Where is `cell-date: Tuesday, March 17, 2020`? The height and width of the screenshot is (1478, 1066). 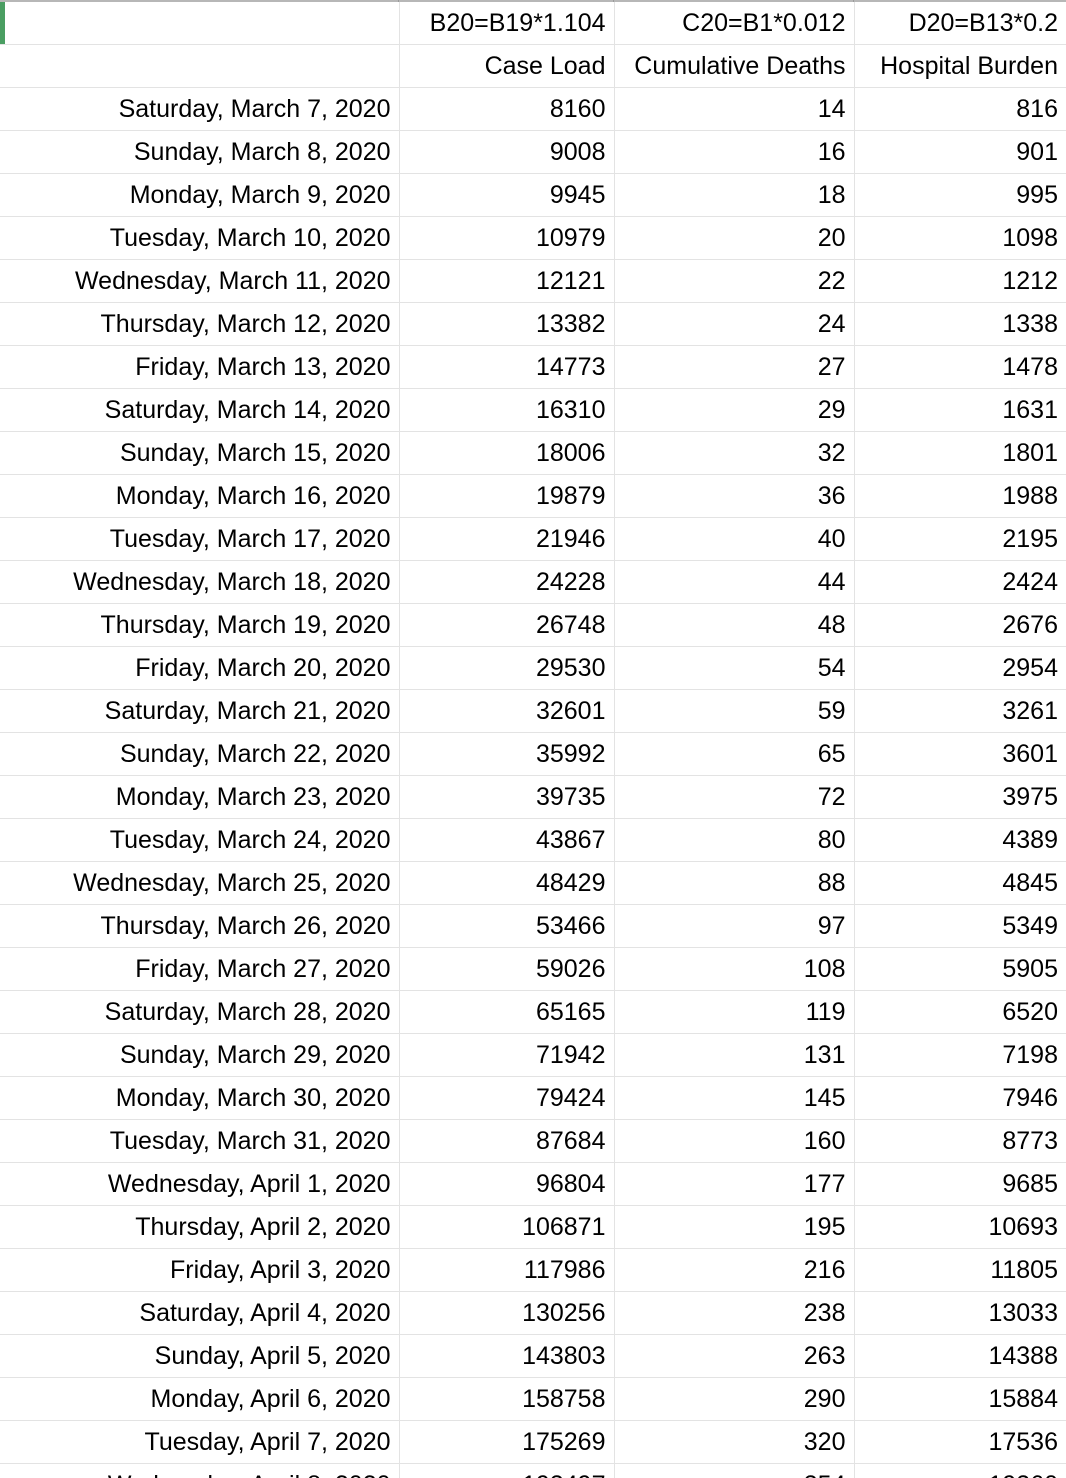
cell-date: Tuesday, March 17, 2020 is located at coordinates (200, 539).